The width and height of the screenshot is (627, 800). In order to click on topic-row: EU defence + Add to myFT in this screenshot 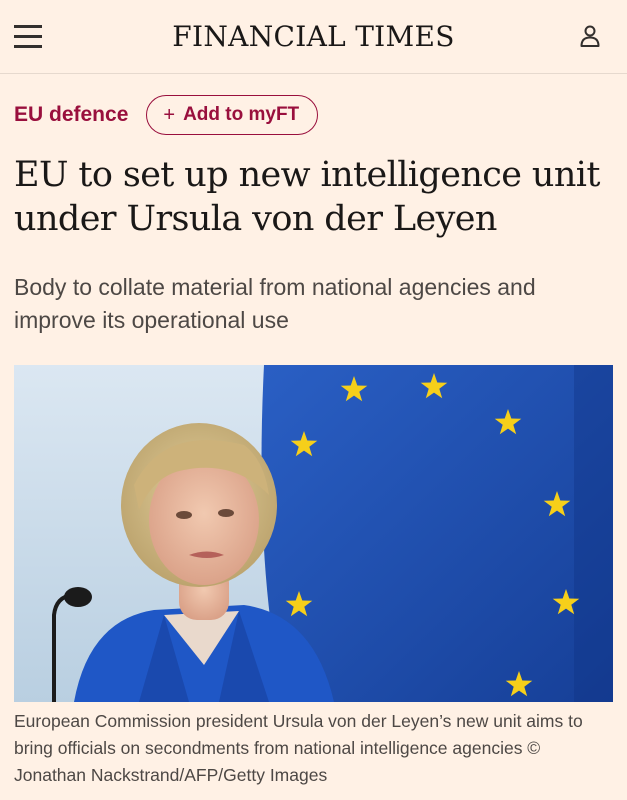, I will do `click(166, 115)`.